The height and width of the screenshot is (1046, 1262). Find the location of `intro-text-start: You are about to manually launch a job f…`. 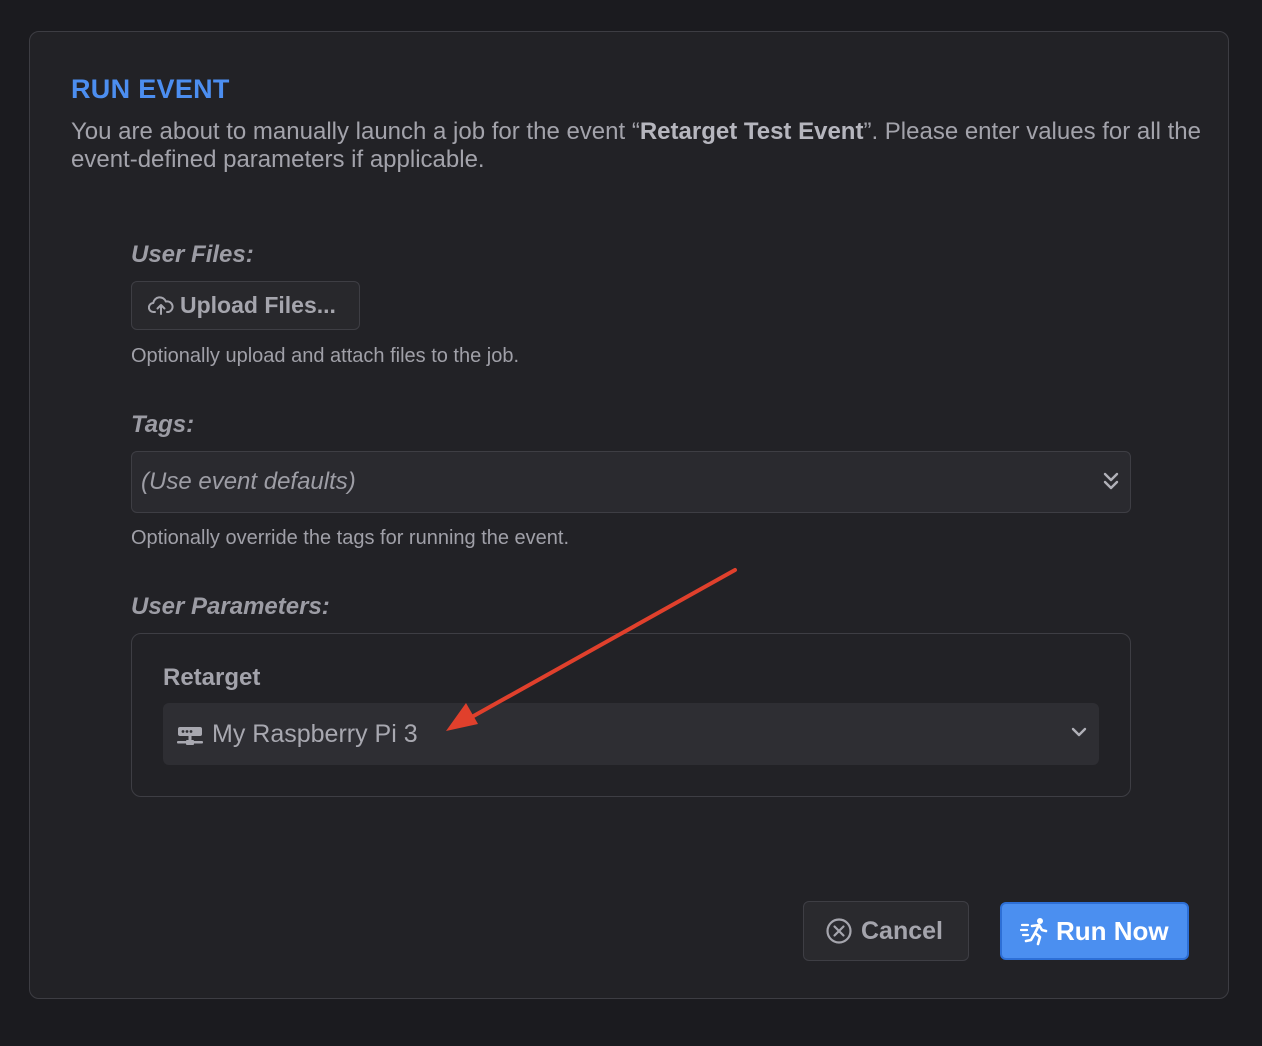

intro-text-start: You are about to manually launch a job f… is located at coordinates (355, 131).